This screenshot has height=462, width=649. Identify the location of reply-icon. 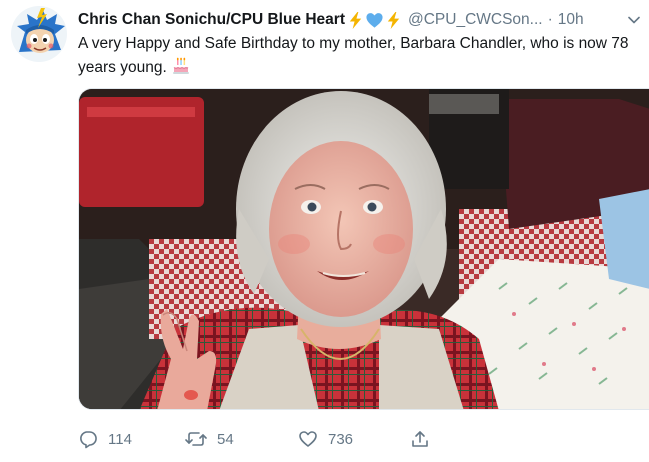
(88, 440).